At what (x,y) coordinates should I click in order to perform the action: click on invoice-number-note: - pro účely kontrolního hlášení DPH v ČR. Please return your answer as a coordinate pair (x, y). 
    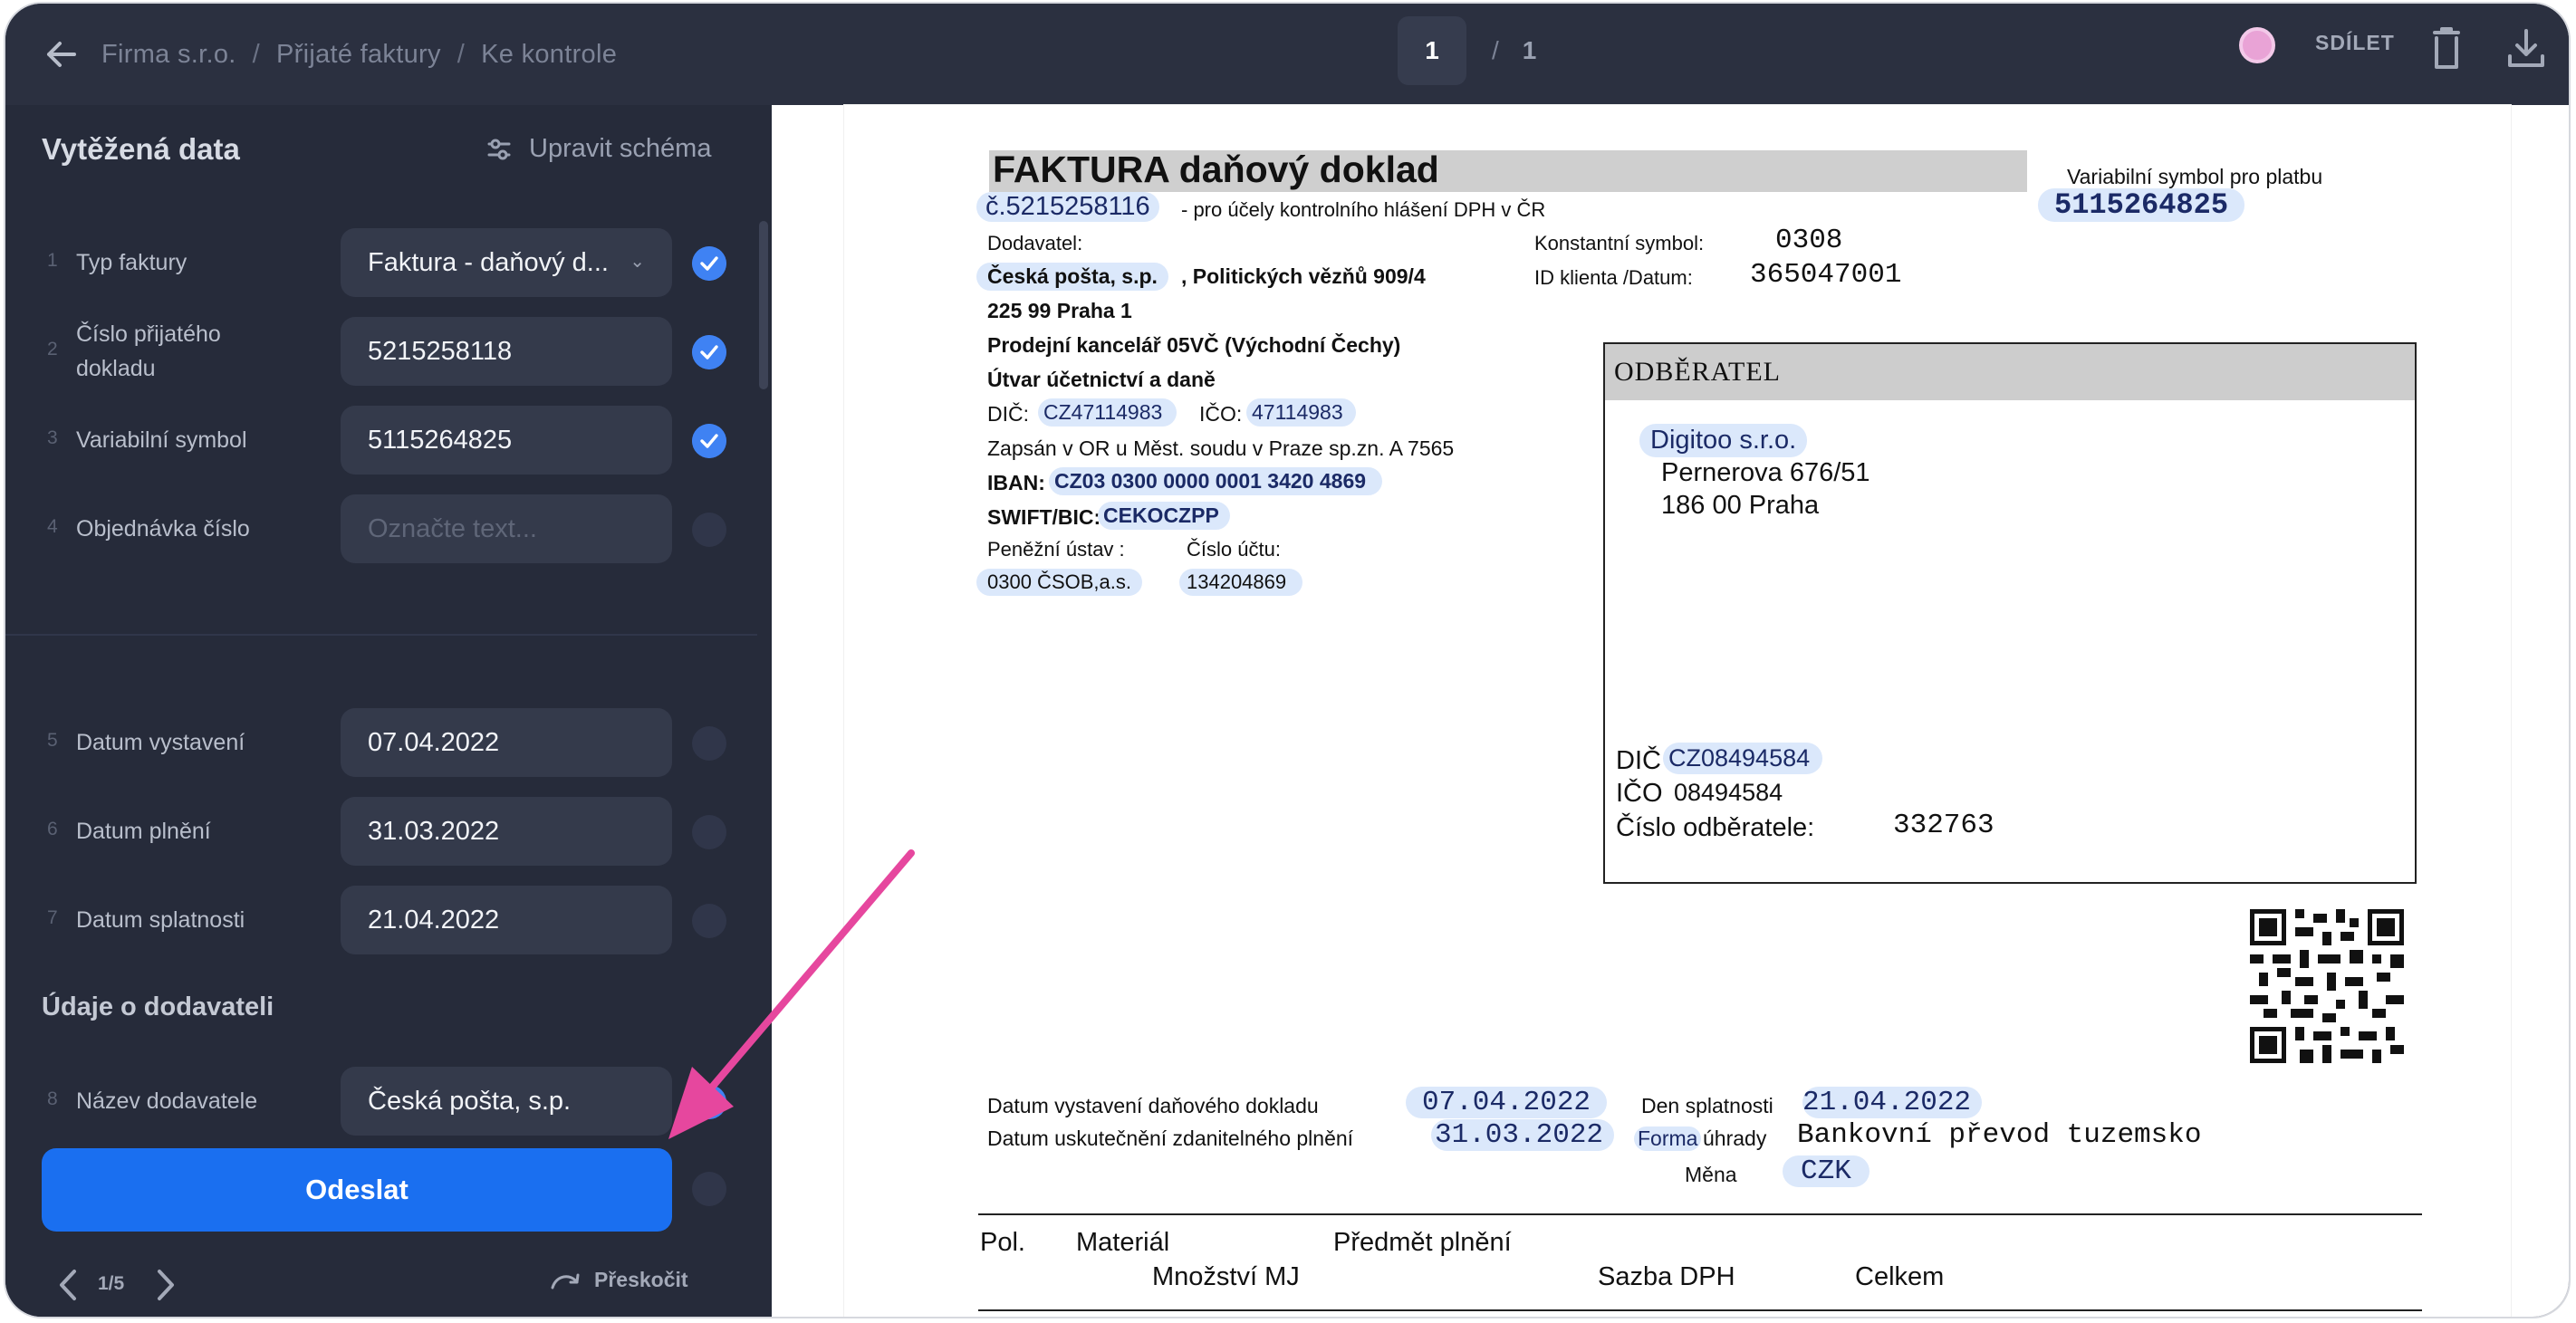
    Looking at the image, I should click on (1363, 210).